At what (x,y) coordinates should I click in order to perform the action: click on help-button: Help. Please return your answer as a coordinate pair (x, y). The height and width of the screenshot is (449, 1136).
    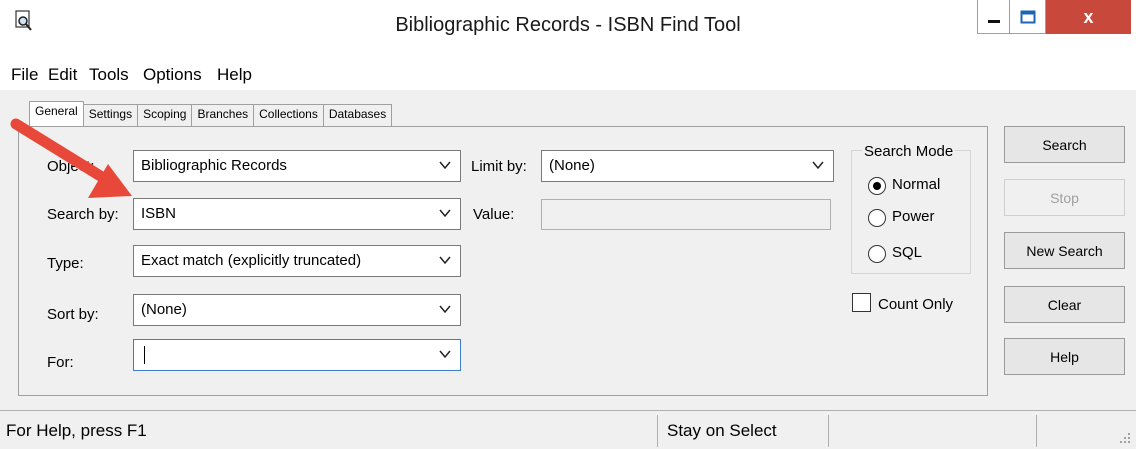
    Looking at the image, I should click on (1064, 356).